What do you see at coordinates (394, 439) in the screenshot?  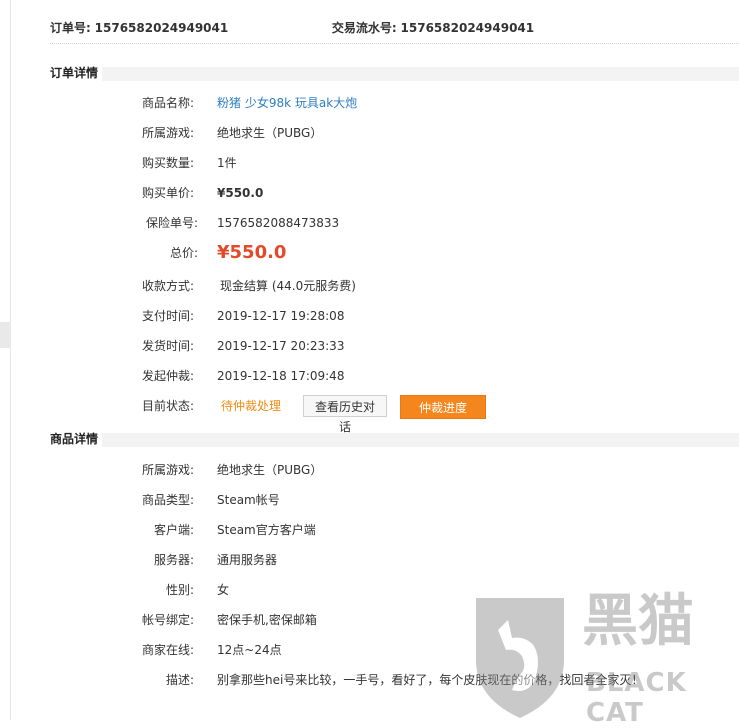 I see `product-details-header: 商品详情` at bounding box center [394, 439].